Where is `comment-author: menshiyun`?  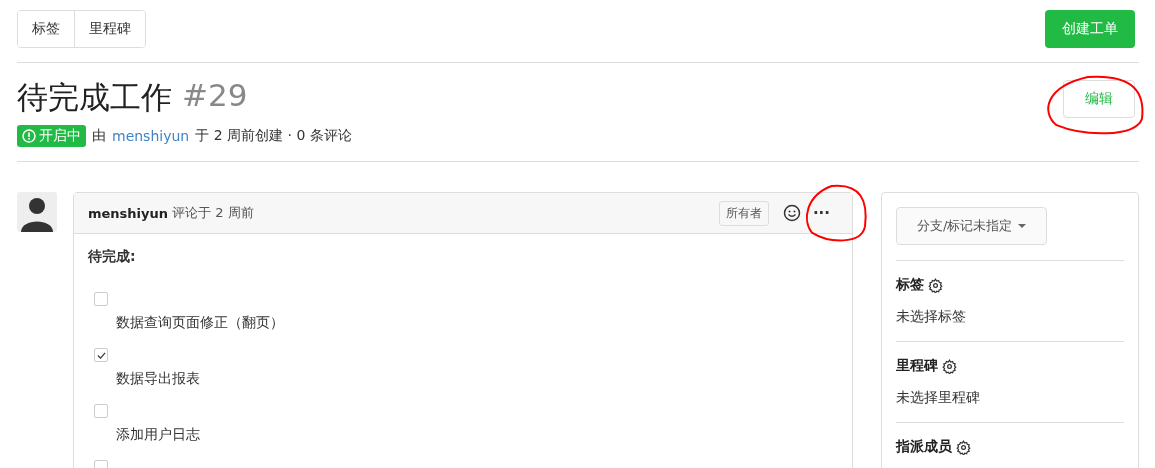
comment-author: menshiyun is located at coordinates (128, 213).